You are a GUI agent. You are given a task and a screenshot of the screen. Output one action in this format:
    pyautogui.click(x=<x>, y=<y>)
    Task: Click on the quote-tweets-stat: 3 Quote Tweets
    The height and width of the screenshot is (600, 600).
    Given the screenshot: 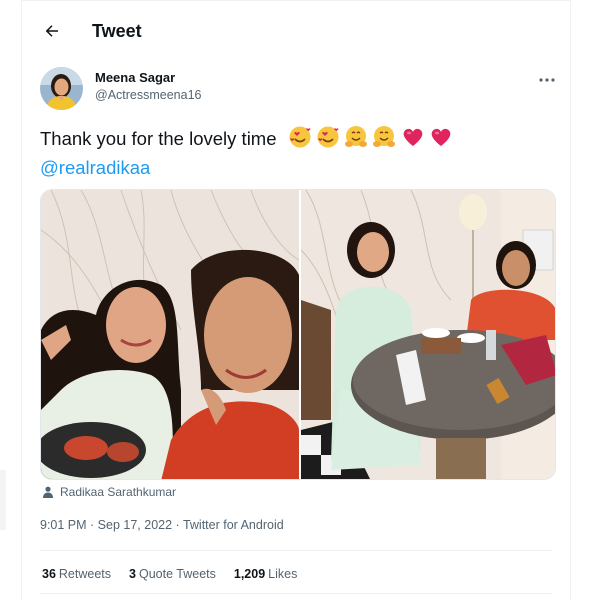 What is the action you would take?
    pyautogui.click(x=172, y=574)
    